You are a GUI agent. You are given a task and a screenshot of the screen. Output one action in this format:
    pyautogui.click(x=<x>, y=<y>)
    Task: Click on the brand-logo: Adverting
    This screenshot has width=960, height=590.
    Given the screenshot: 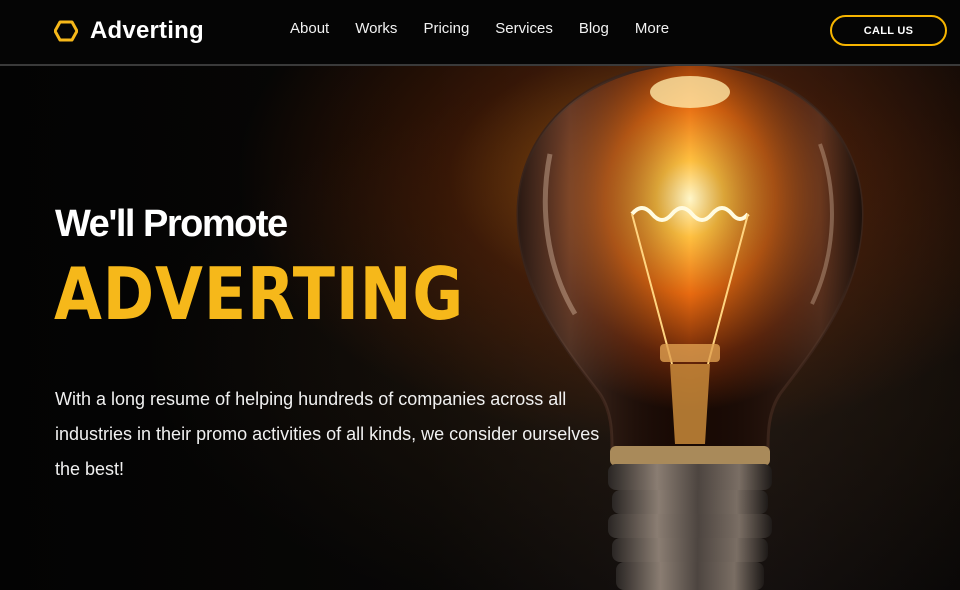 What is the action you would take?
    pyautogui.click(x=129, y=31)
    